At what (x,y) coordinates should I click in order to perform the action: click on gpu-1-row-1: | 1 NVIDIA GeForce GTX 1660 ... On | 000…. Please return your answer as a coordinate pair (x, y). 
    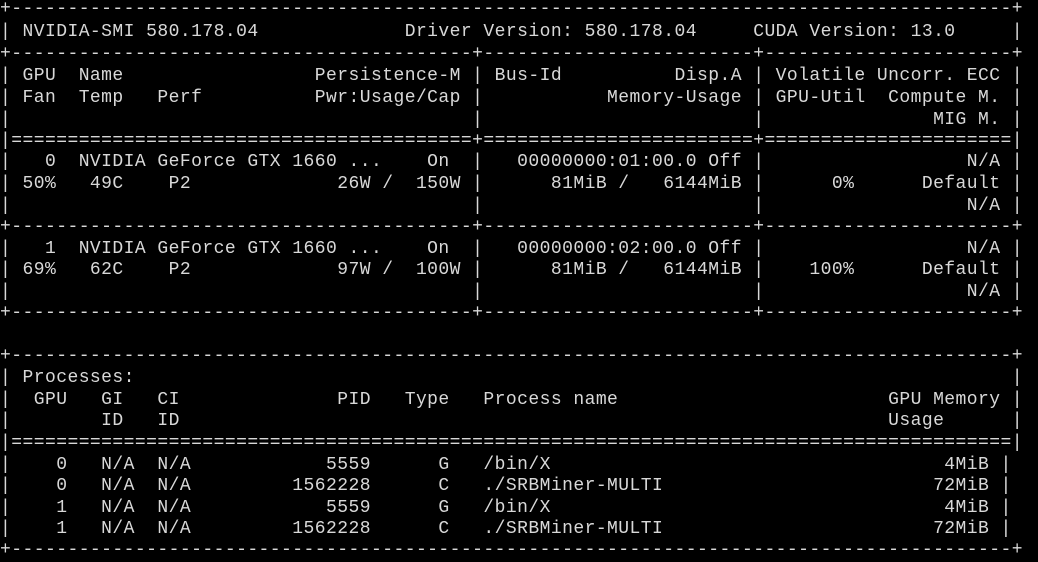
    Looking at the image, I should click on (511, 249).